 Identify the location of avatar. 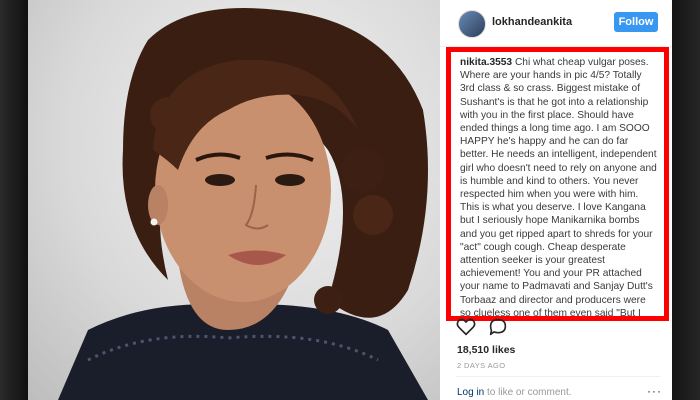
(472, 24).